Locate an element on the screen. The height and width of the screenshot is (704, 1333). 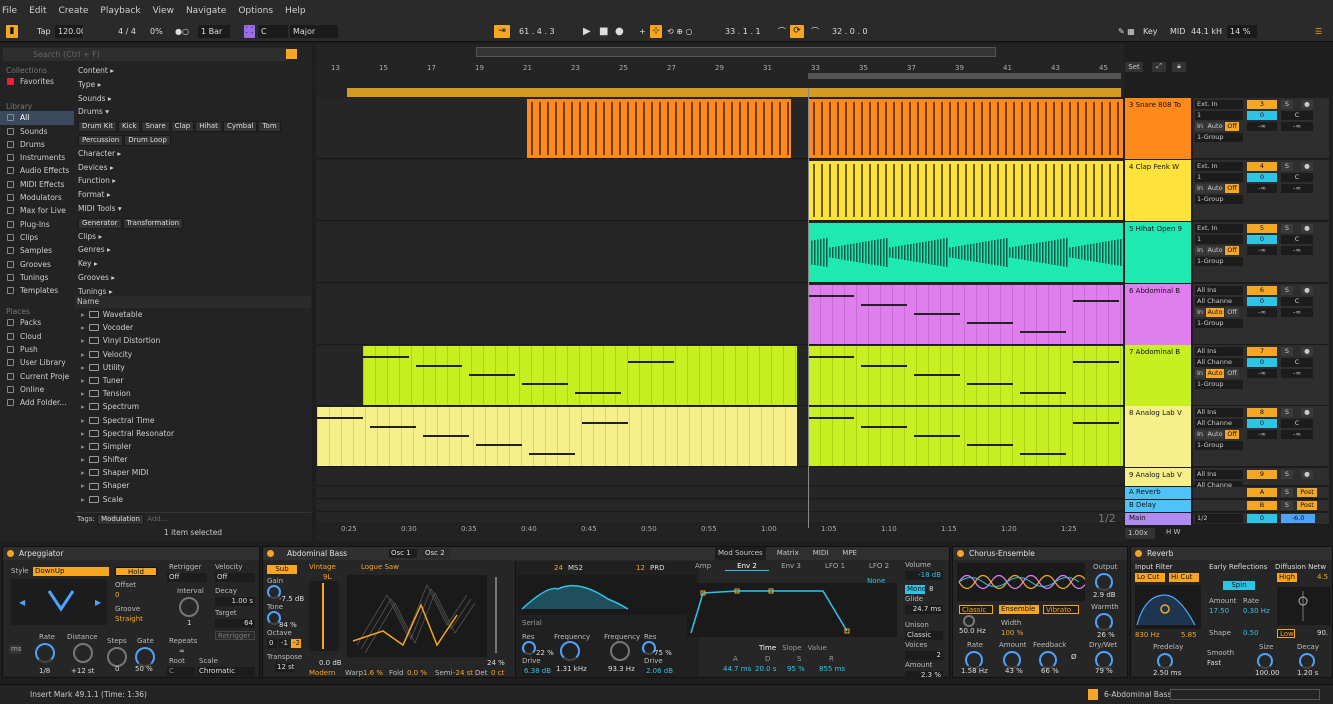
drum-chip: Kick is located at coordinates (129, 127).